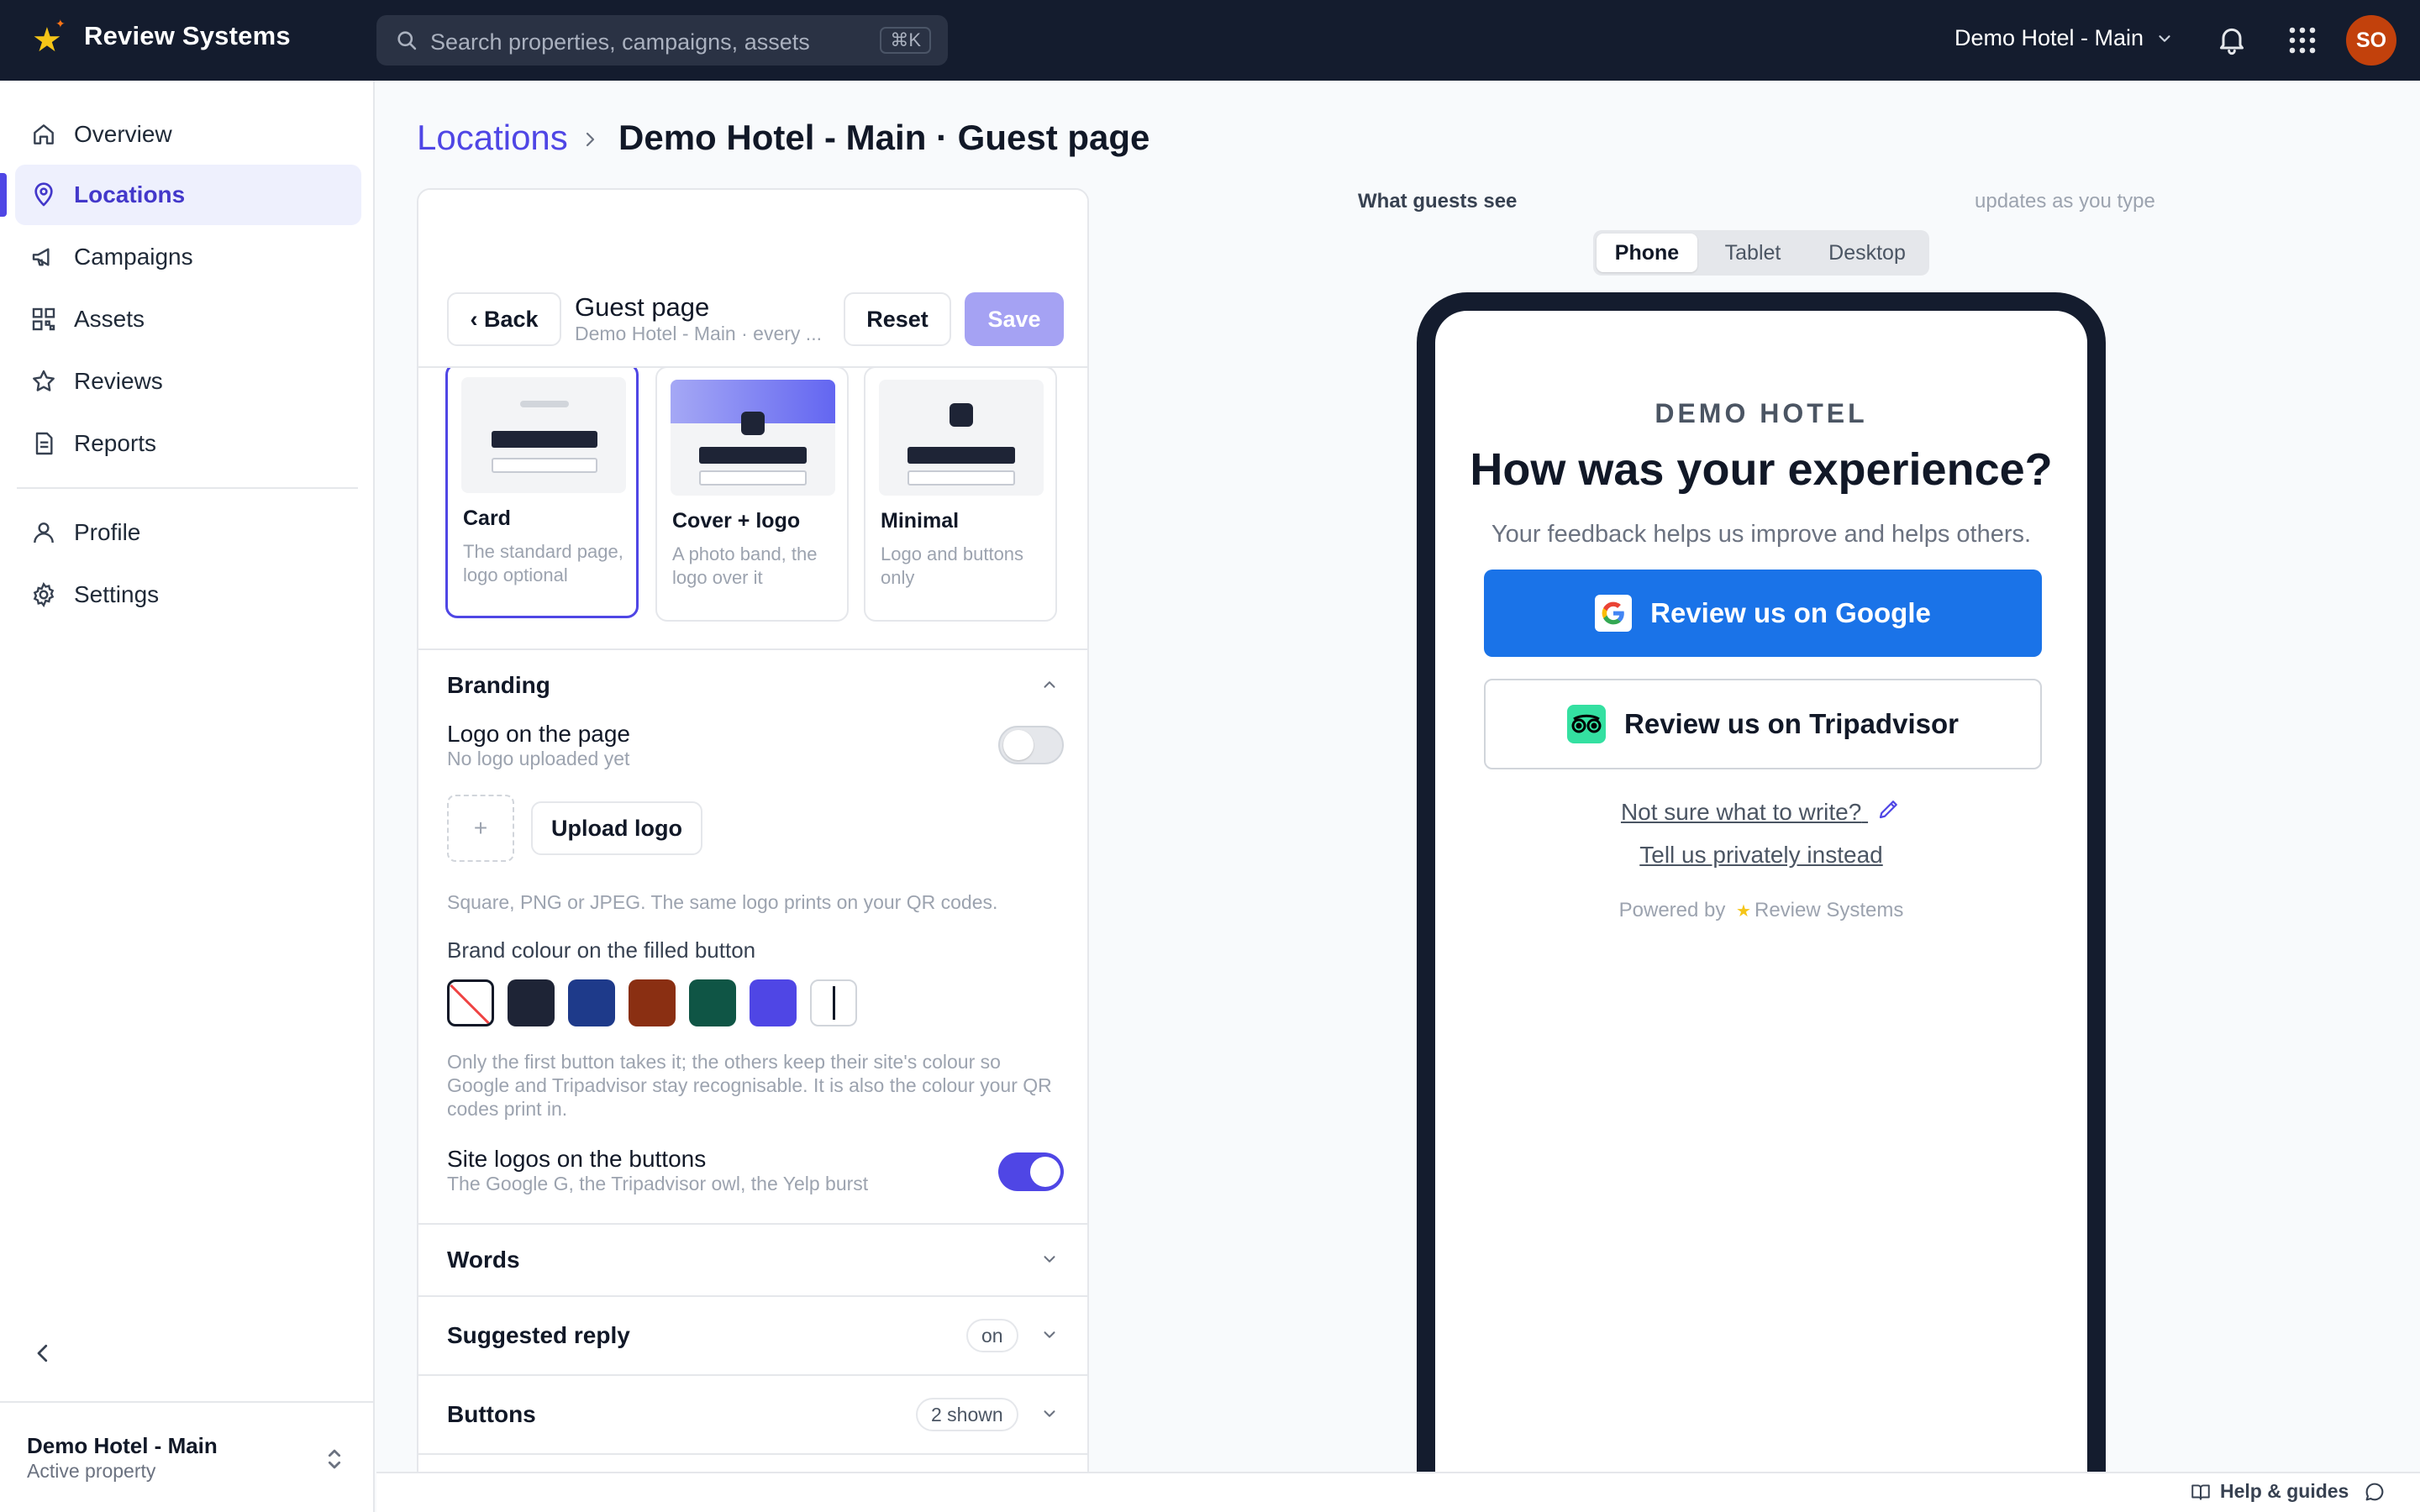  I want to click on home-icon, so click(44, 134).